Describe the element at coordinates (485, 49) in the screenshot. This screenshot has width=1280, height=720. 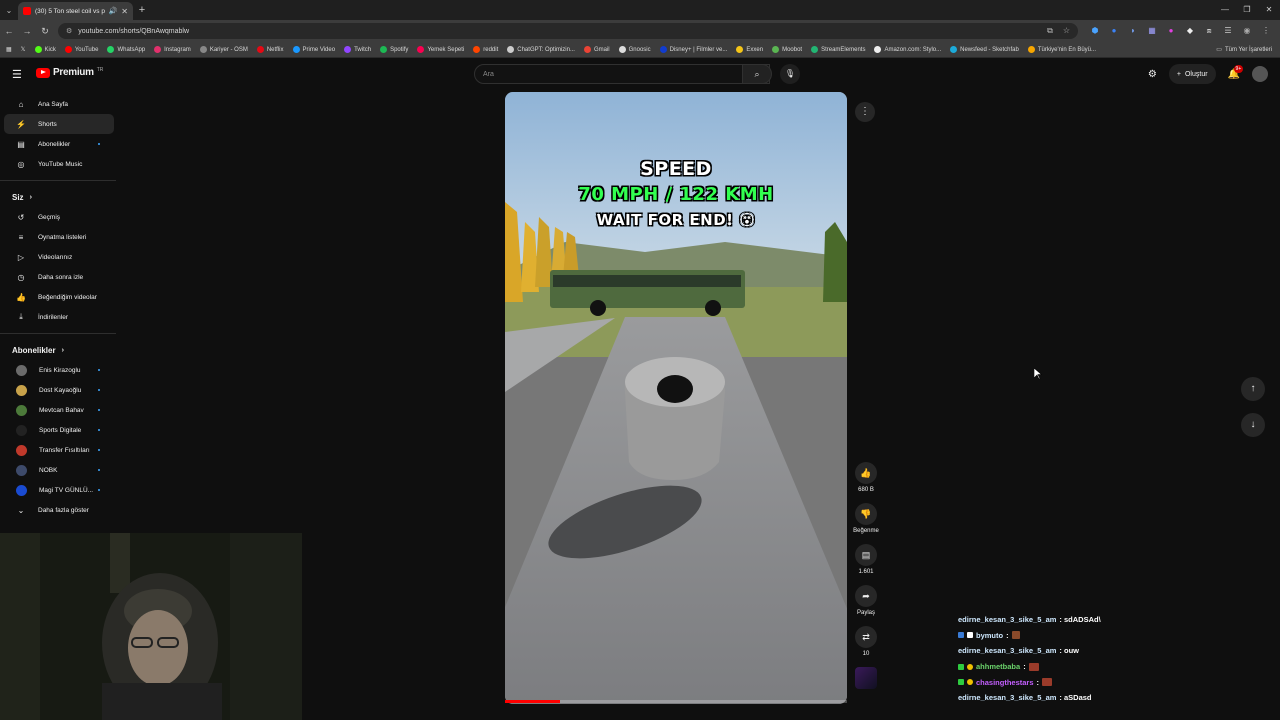
I see `bookmark-item: reddit` at that location.